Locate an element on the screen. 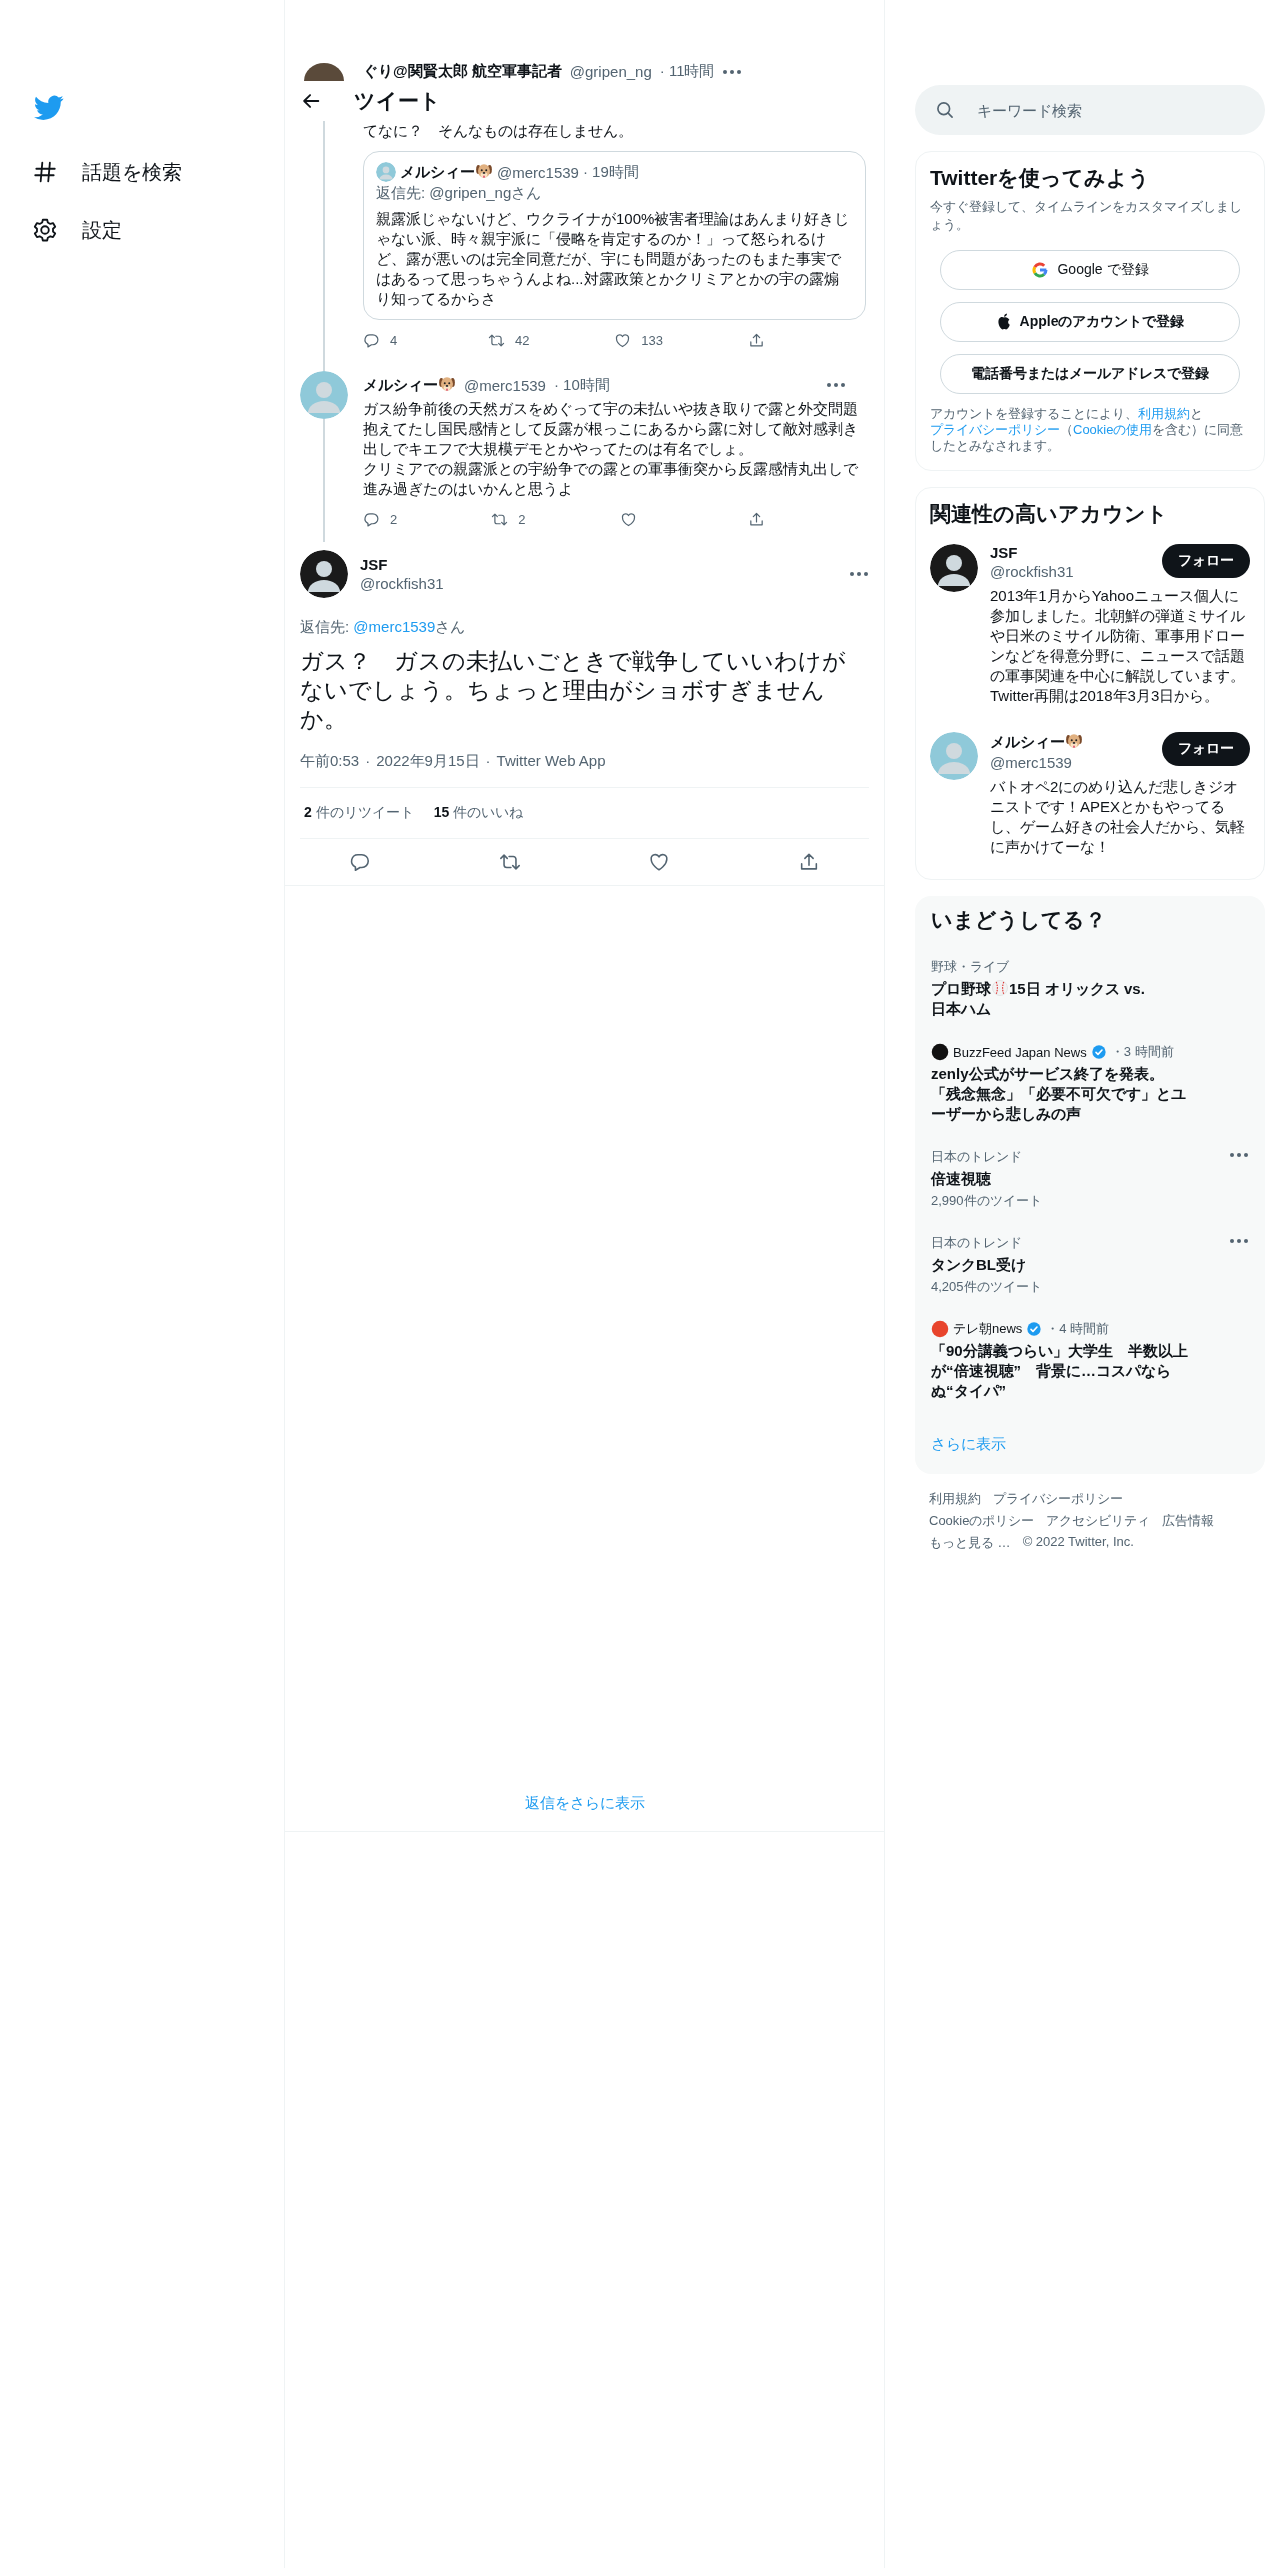 This screenshot has width=1284, height=2568. hashtag-icon is located at coordinates (45, 172).